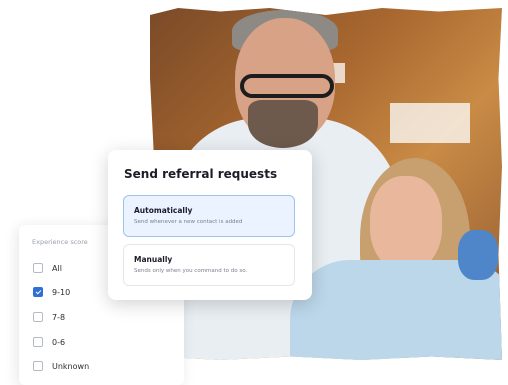  What do you see at coordinates (406, 223) in the screenshot?
I see `patient-face` at bounding box center [406, 223].